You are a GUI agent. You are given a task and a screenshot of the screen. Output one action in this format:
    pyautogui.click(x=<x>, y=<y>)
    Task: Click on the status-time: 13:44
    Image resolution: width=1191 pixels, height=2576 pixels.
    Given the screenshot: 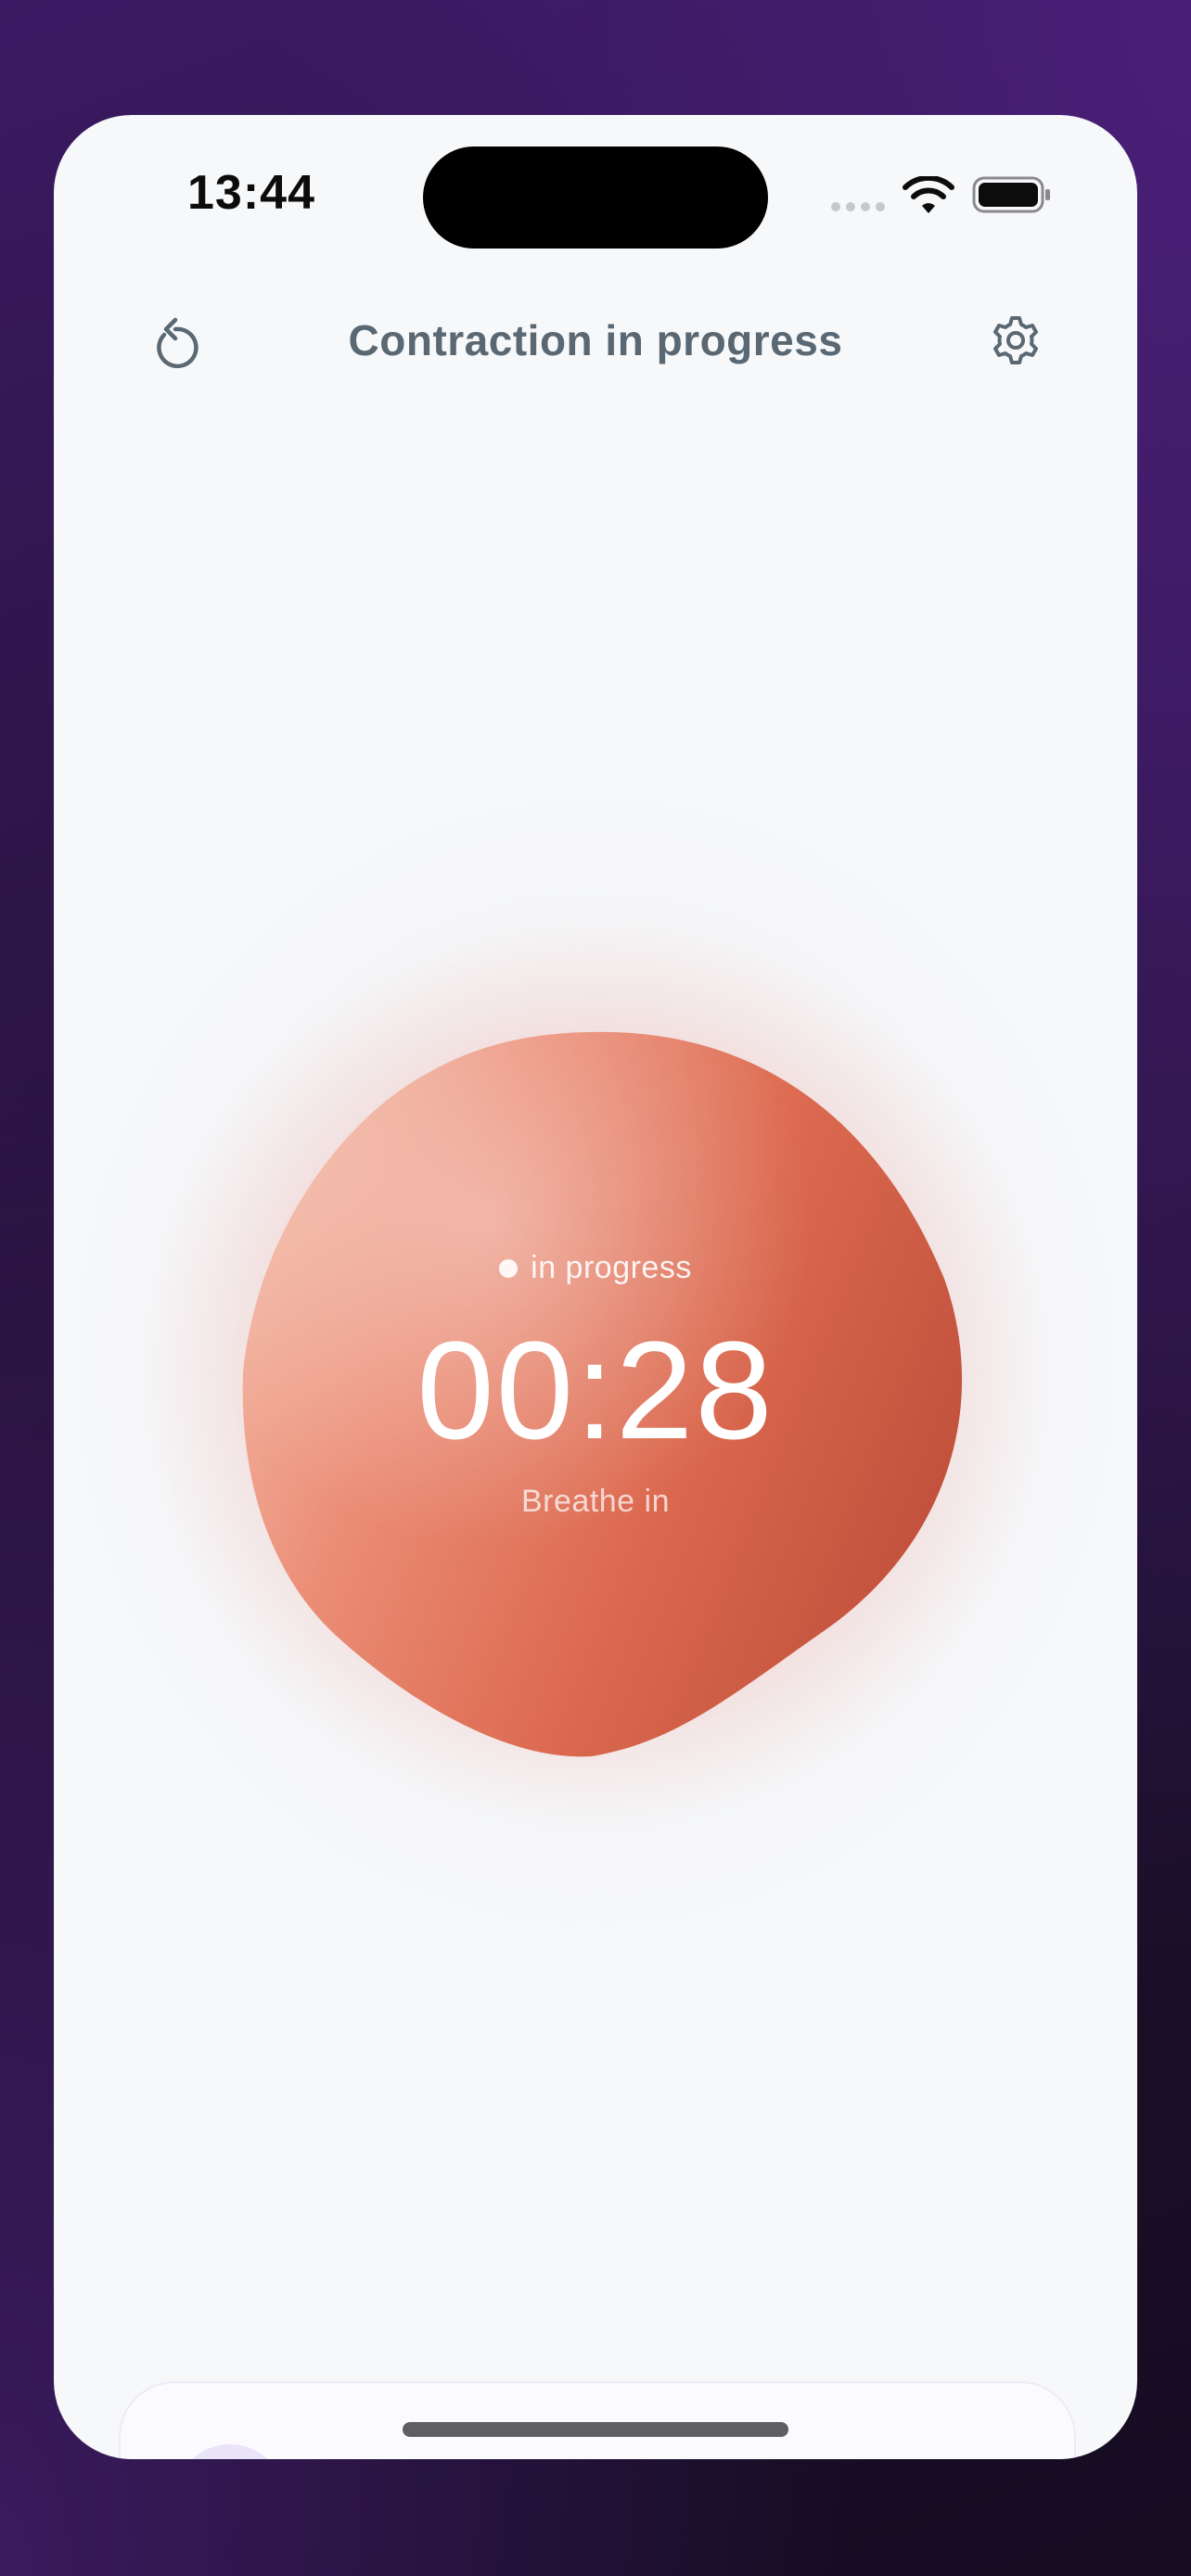 What is the action you would take?
    pyautogui.click(x=251, y=193)
    